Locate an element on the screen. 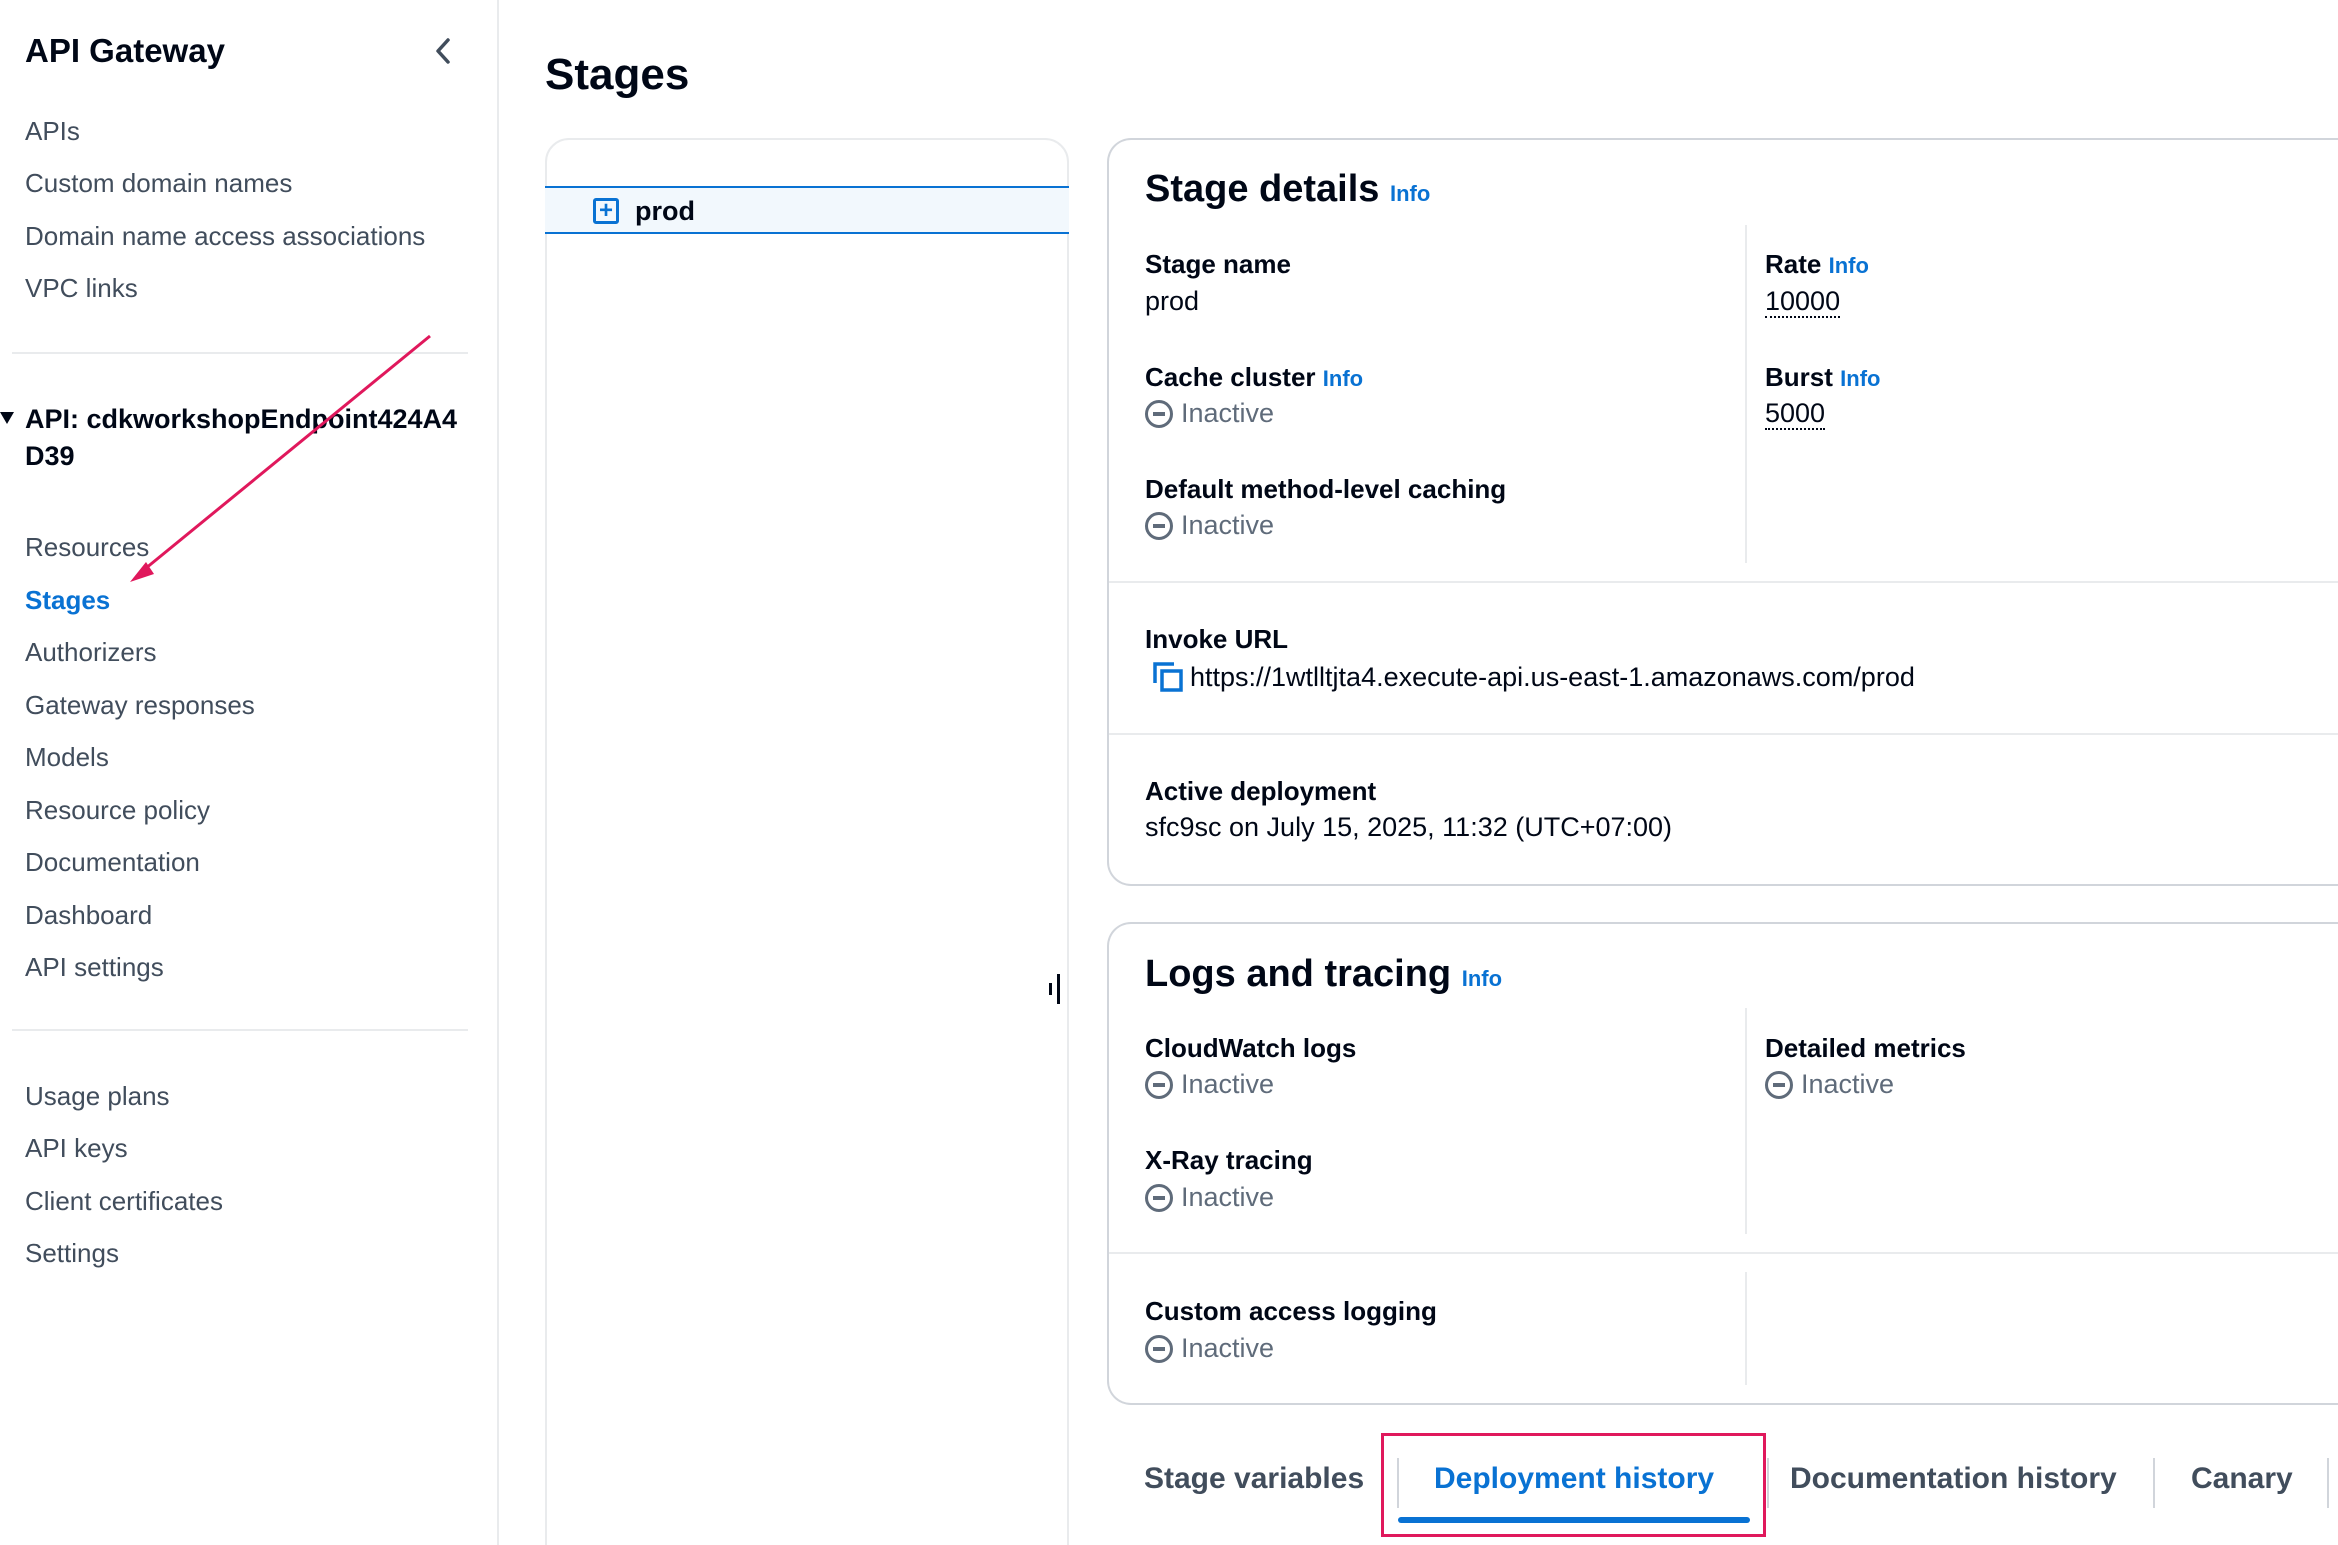 This screenshot has height=1545, width=2338. collapse-sidebar-button is located at coordinates (443, 51).